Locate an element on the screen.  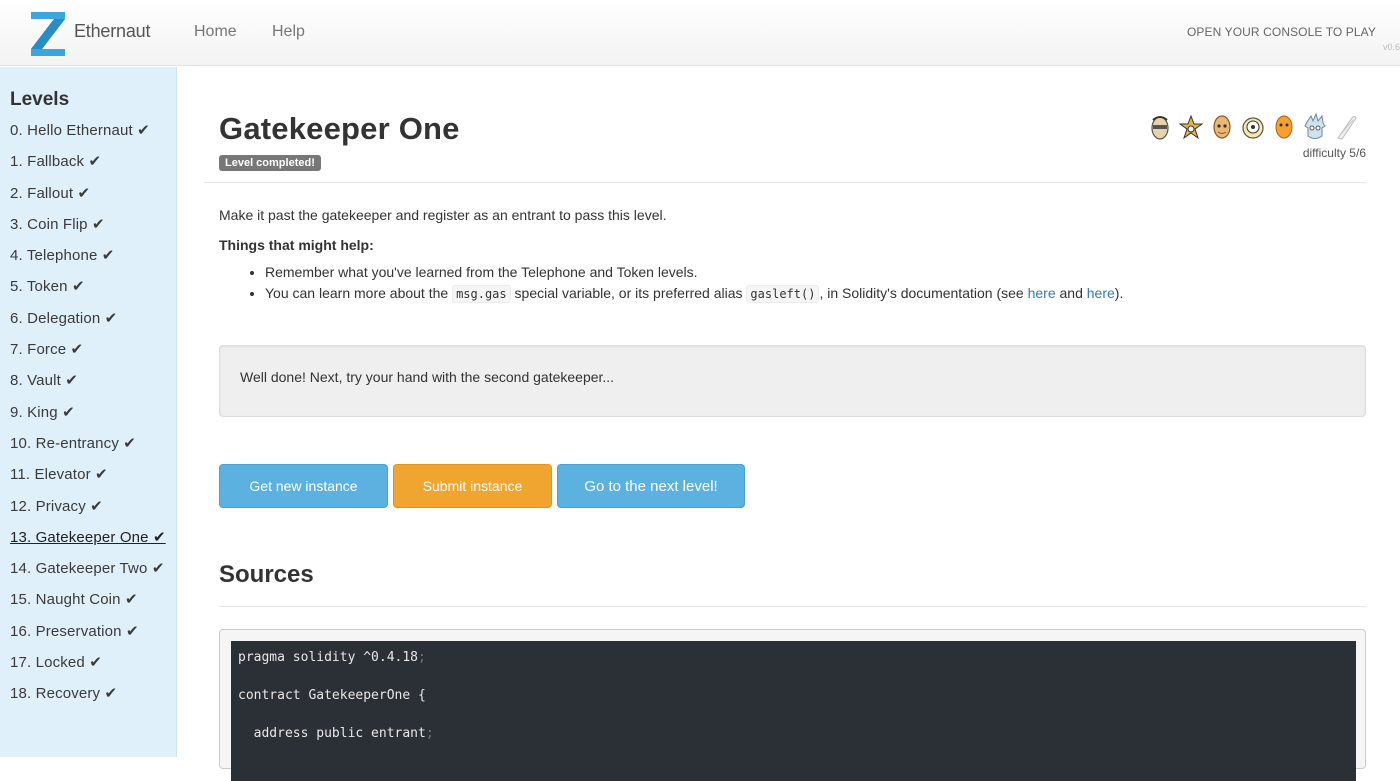
nav-help-link: Help is located at coordinates (288, 32).